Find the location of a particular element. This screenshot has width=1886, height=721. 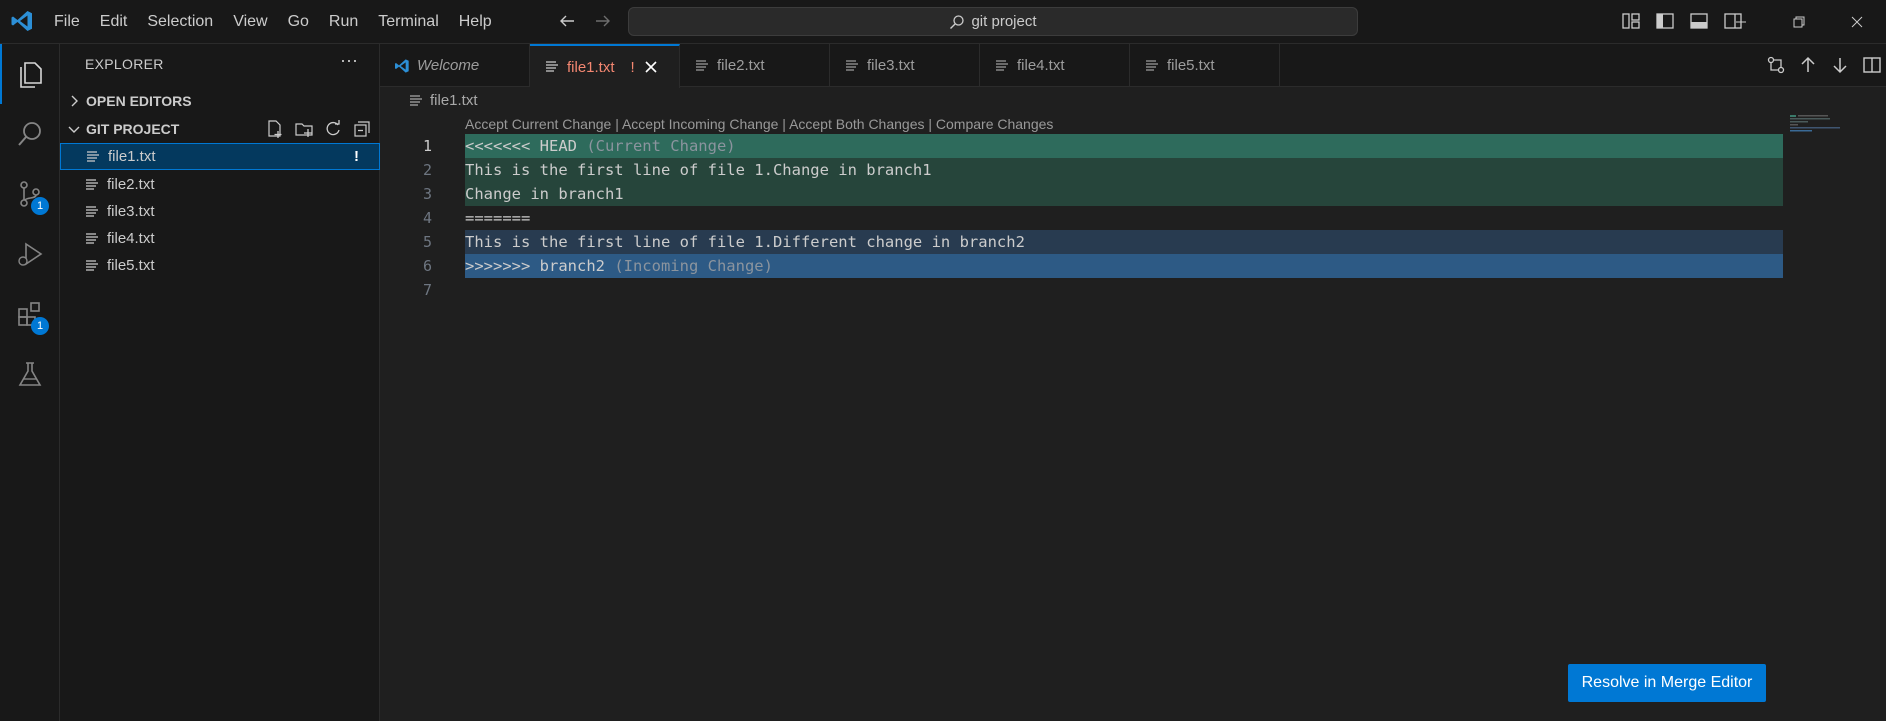

navigation-arrows is located at coordinates (585, 21).